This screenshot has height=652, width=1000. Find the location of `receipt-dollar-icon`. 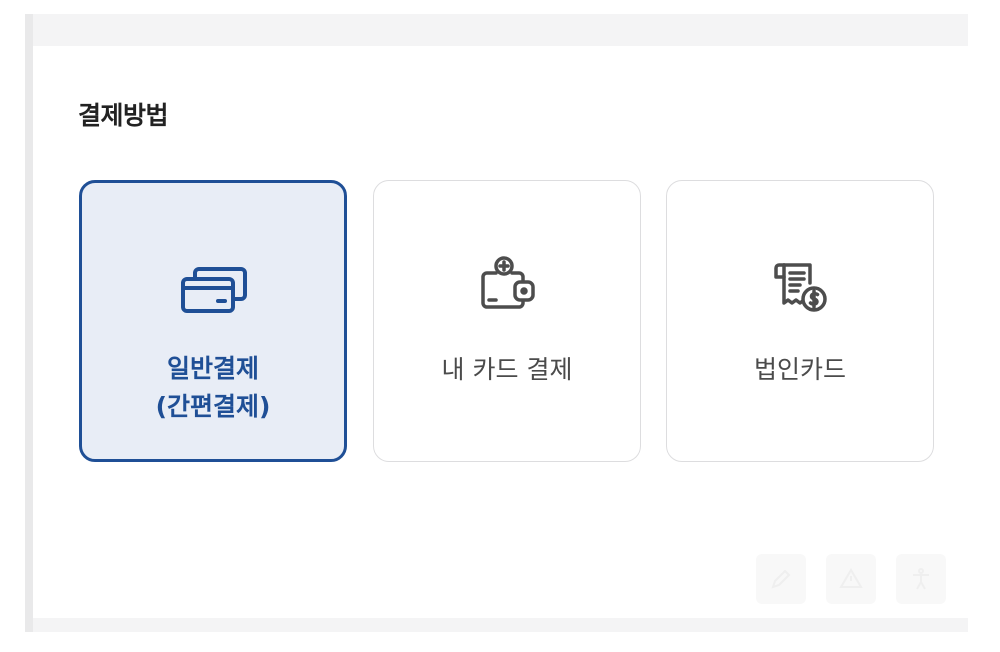

receipt-dollar-icon is located at coordinates (800, 289).